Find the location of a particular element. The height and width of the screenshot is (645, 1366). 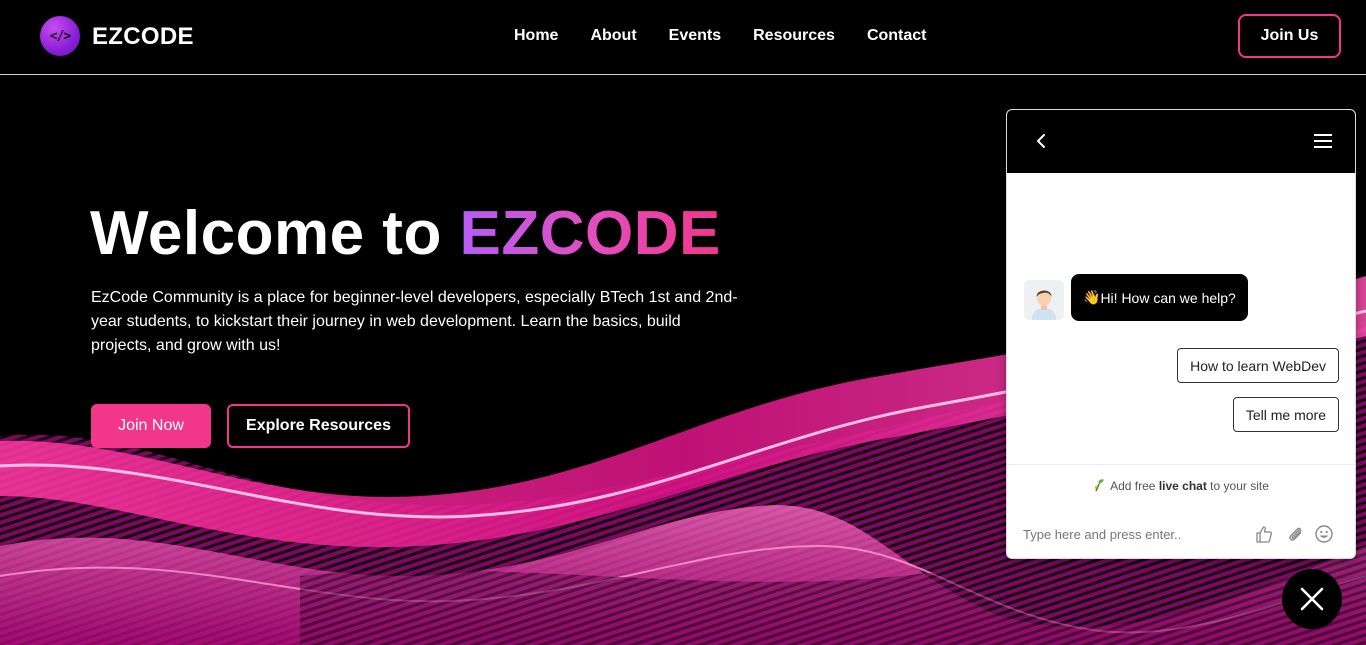

chat-divider is located at coordinates (1181, 464).